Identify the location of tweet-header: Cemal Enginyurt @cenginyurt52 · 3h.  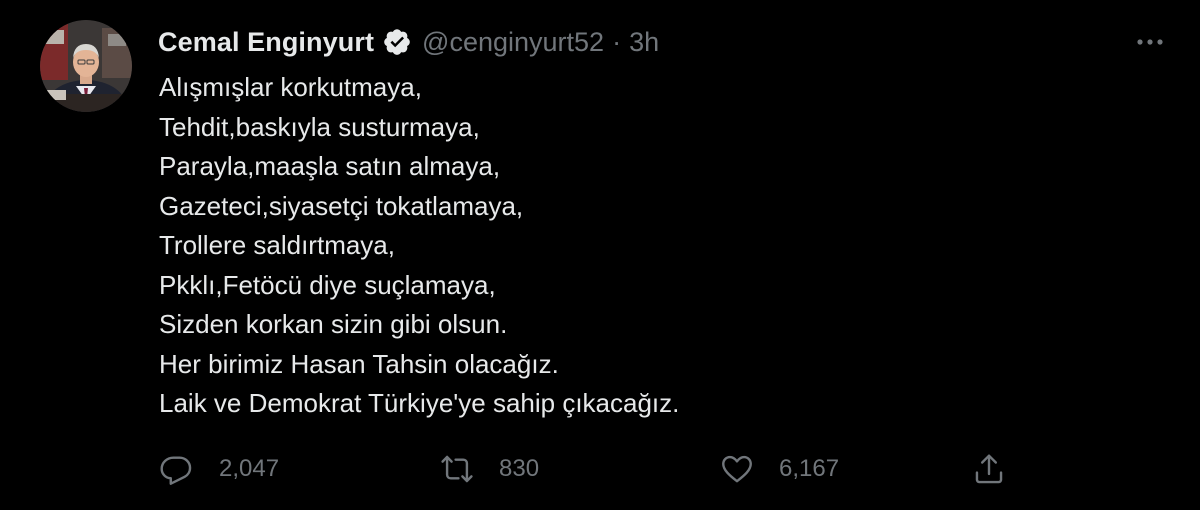
(408, 42).